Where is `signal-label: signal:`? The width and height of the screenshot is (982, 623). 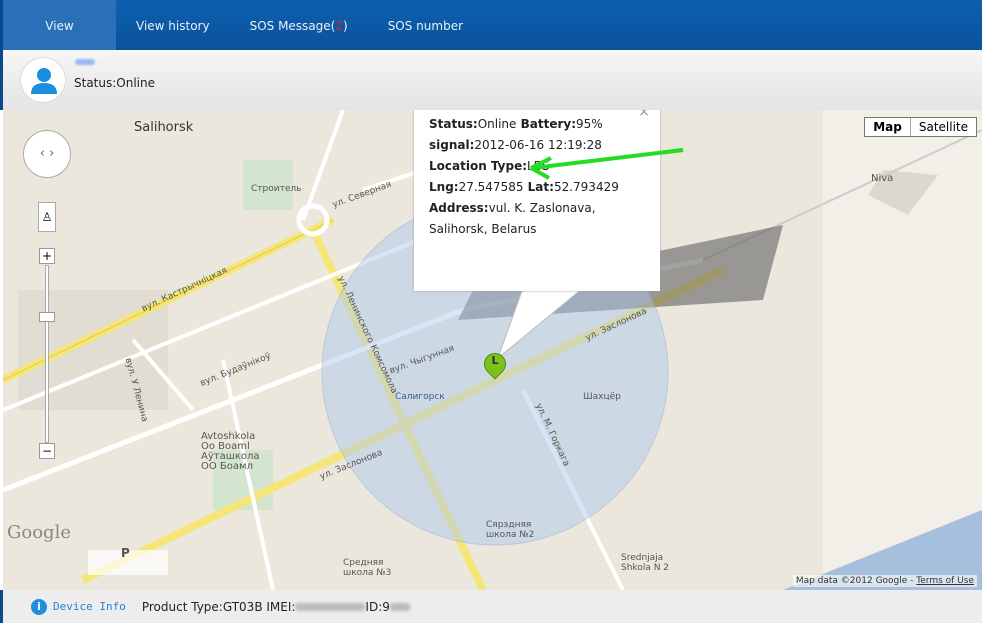 signal-label: signal: is located at coordinates (452, 145).